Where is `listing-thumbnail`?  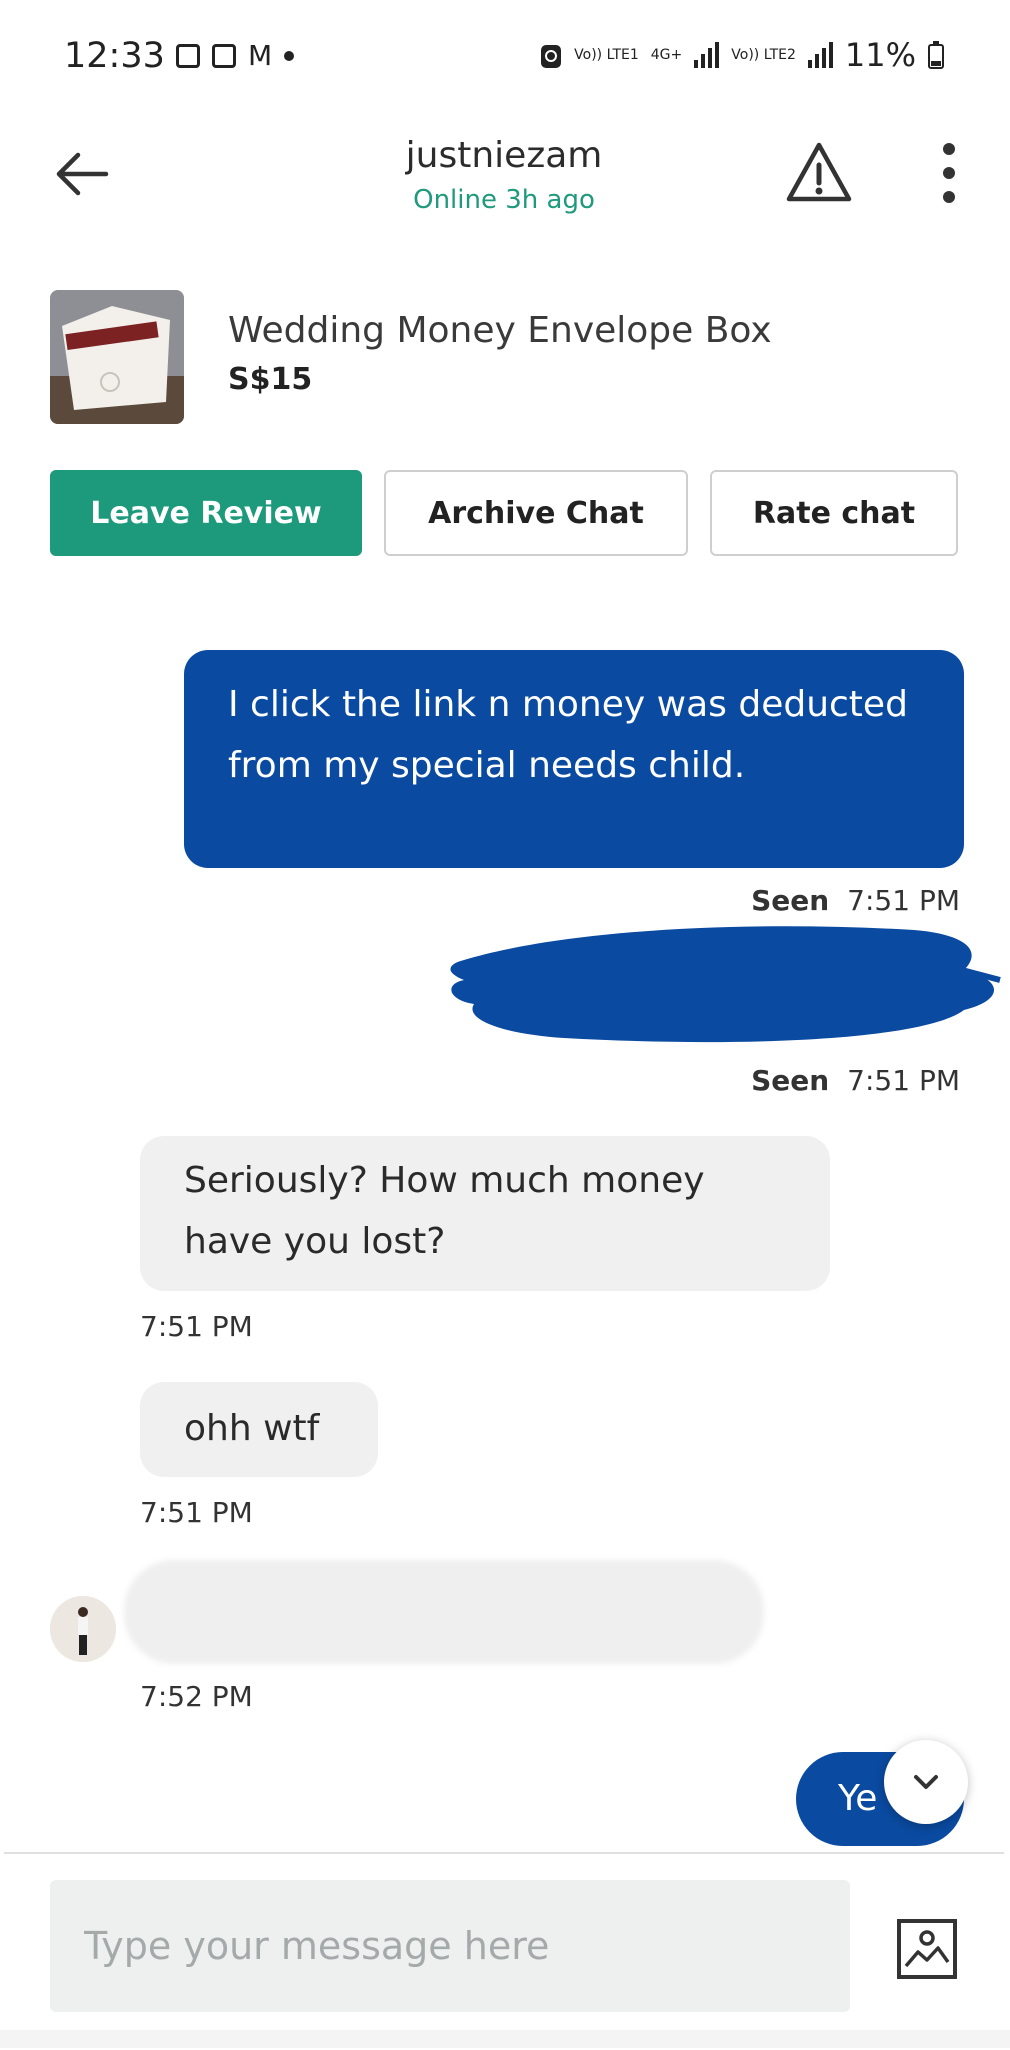 listing-thumbnail is located at coordinates (117, 357).